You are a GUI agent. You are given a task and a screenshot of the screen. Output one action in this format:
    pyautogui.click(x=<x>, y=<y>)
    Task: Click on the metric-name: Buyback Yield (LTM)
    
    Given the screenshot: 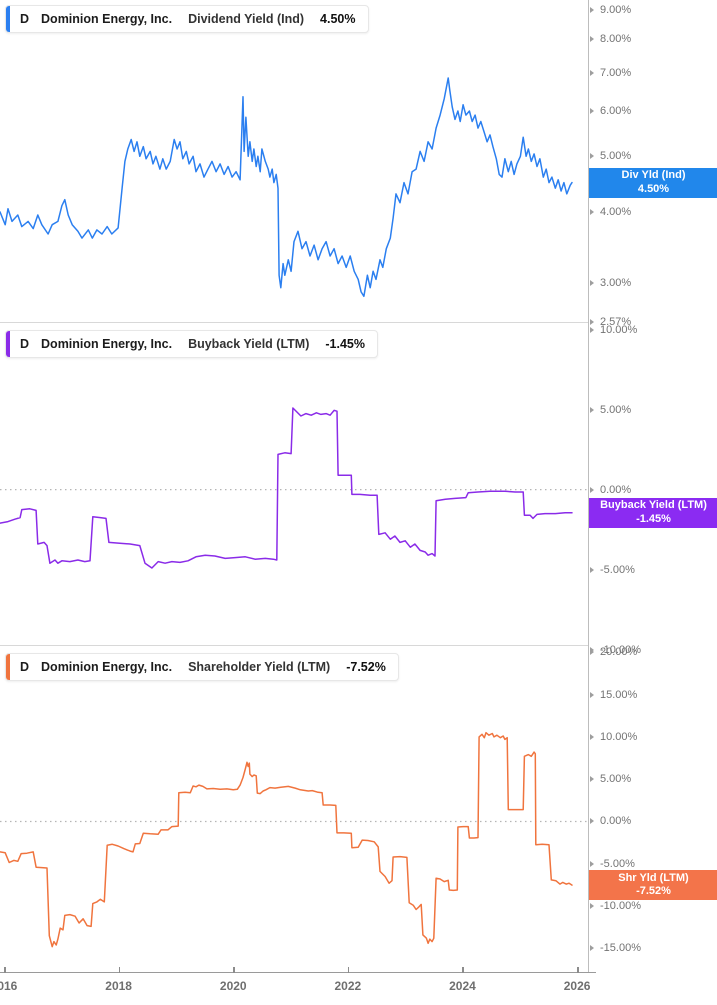 What is the action you would take?
    pyautogui.click(x=249, y=344)
    